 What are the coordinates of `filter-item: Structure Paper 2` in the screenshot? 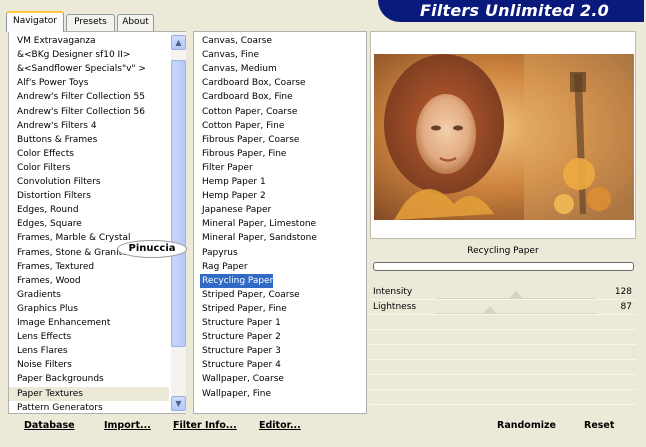 It's located at (237, 337).